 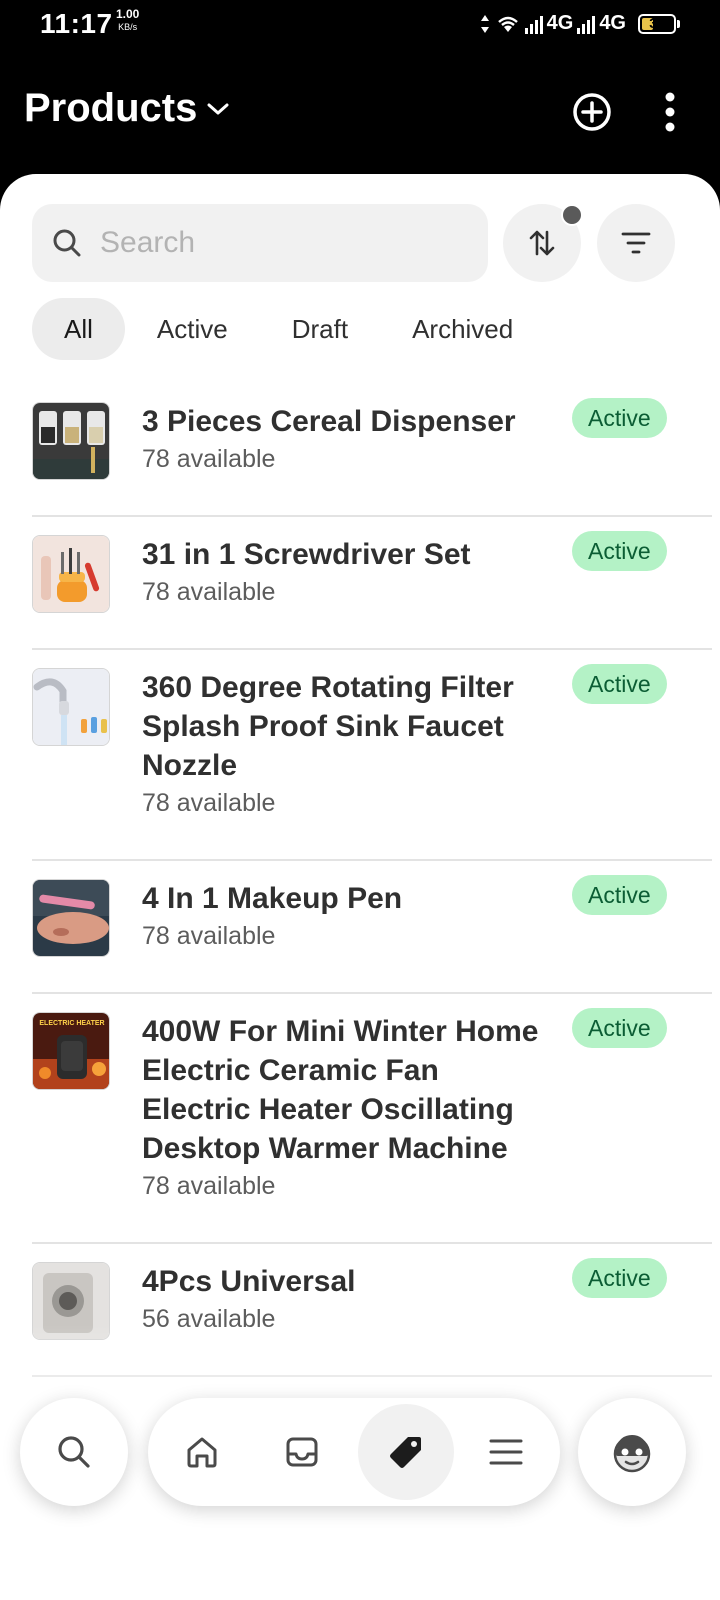 I want to click on inbox-icon, so click(x=302, y=1452).